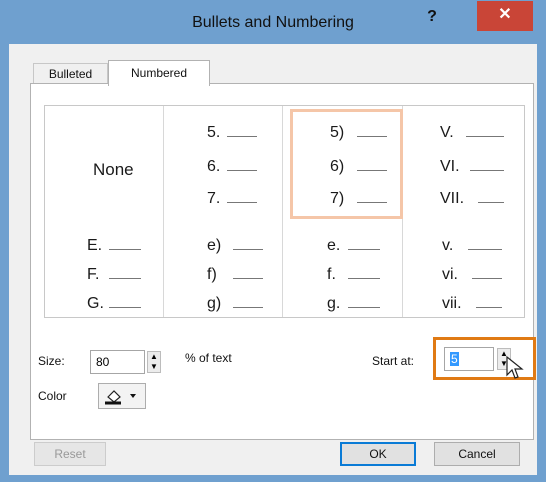 The height and width of the screenshot is (482, 546). I want to click on list-item-label: vii., so click(452, 303).